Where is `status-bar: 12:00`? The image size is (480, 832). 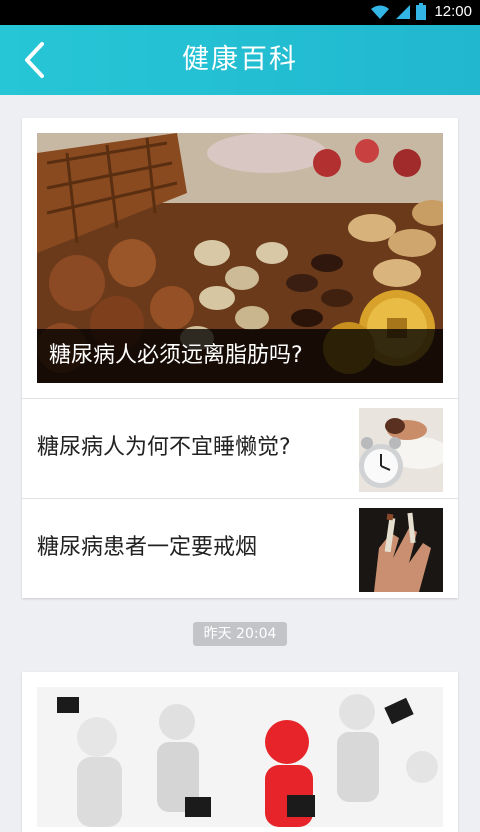
status-bar: 12:00 is located at coordinates (240, 12).